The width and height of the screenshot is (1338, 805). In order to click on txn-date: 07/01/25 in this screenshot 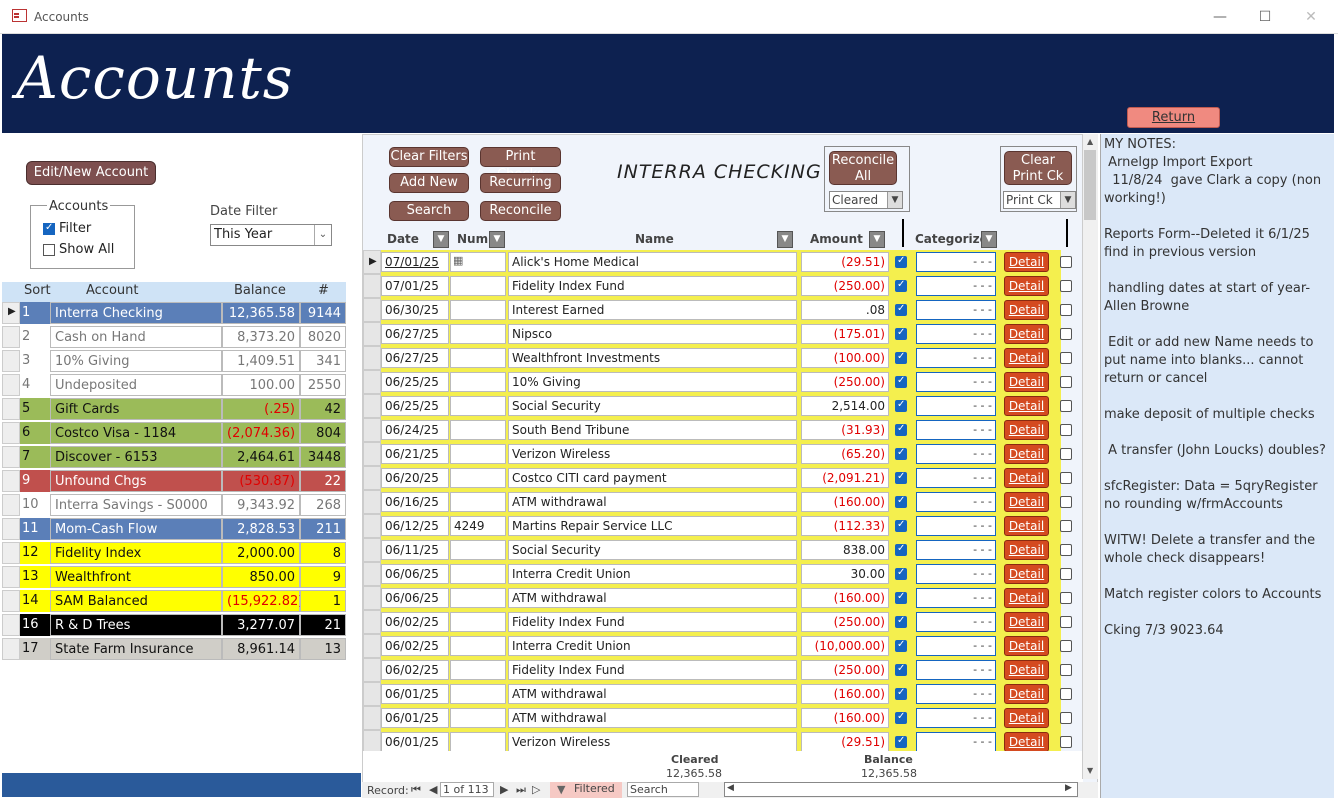, I will do `click(415, 262)`.